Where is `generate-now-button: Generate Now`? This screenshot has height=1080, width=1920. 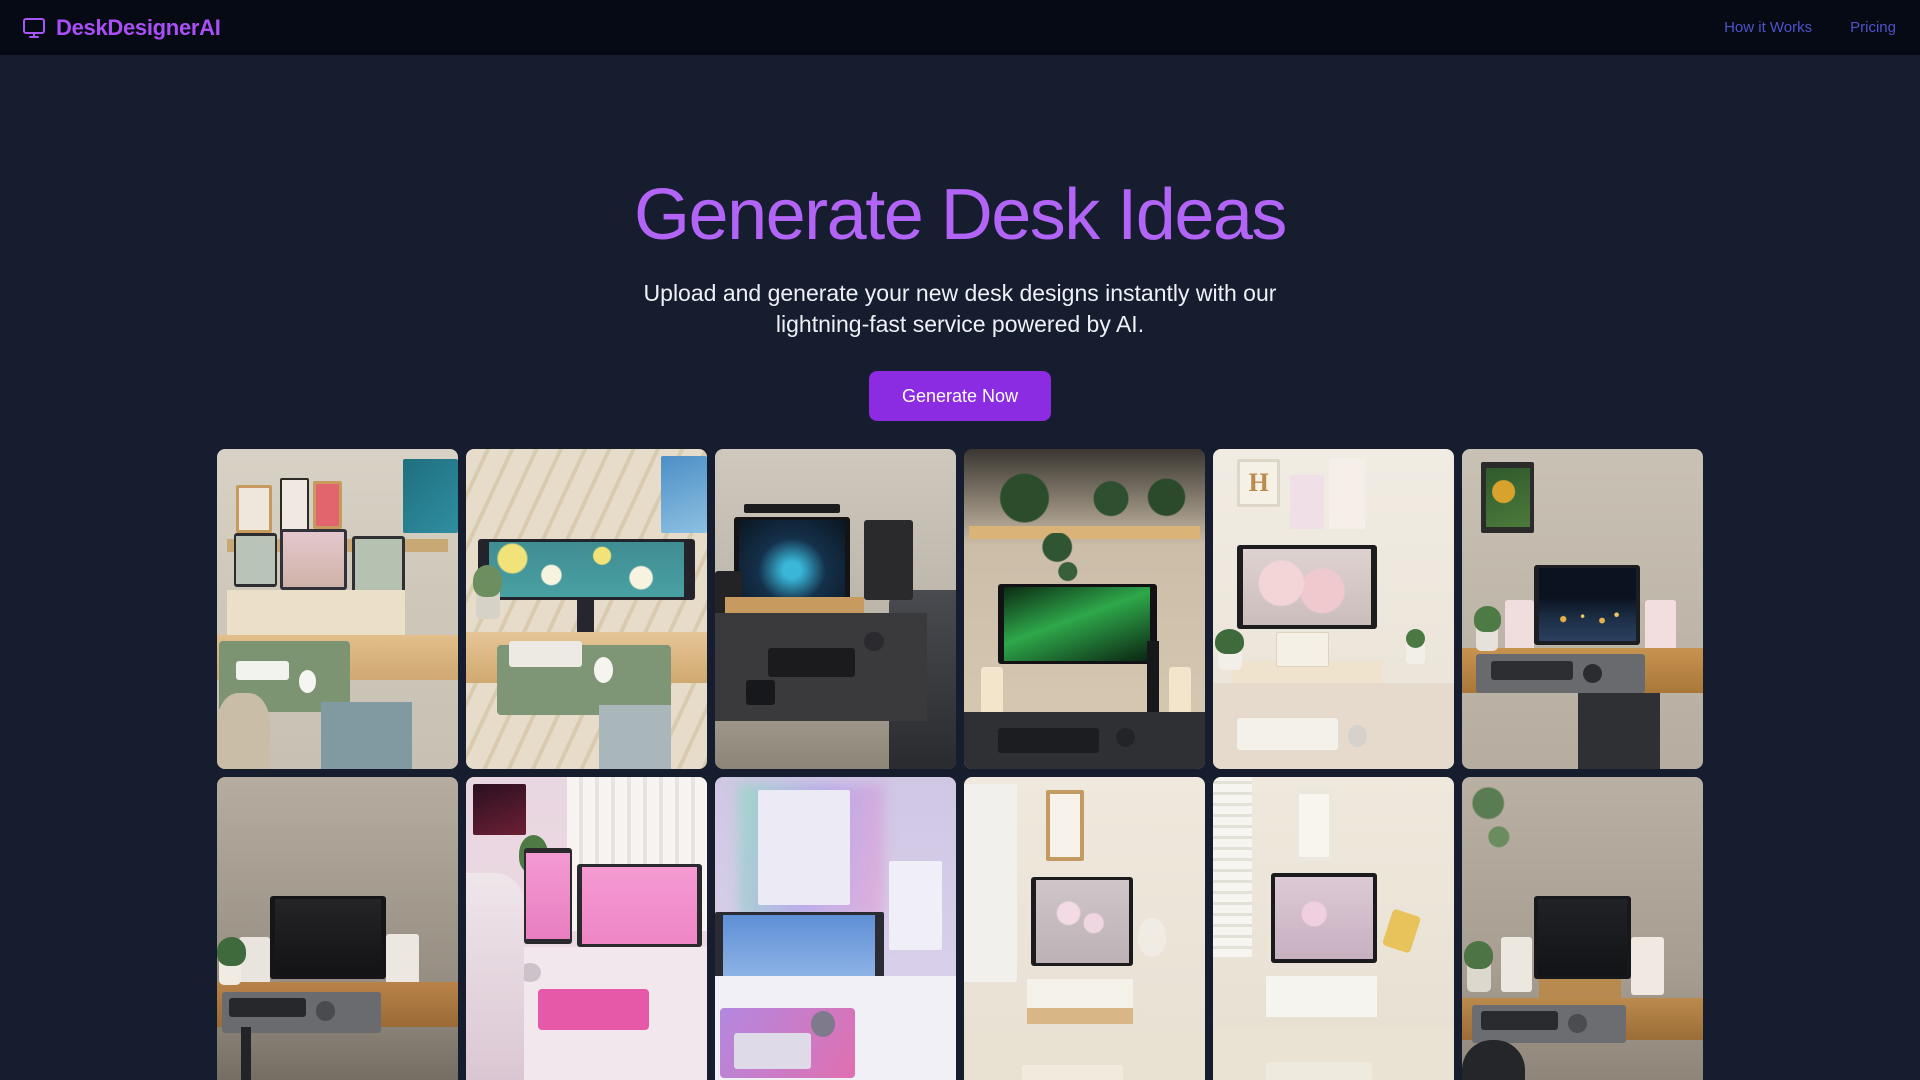 generate-now-button: Generate Now is located at coordinates (960, 396).